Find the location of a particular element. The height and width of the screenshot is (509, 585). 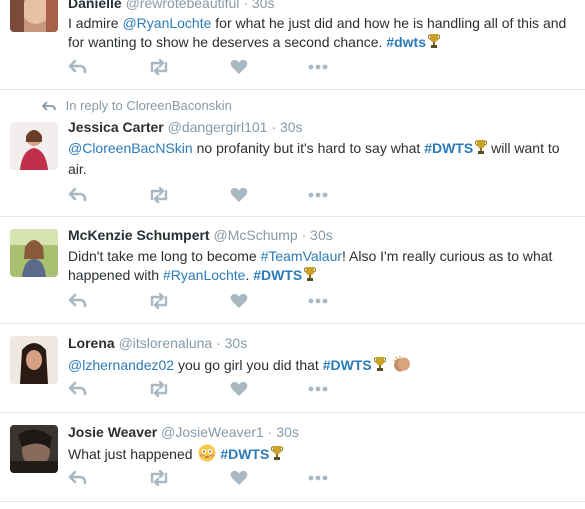

display-name: Jessica Carter is located at coordinates (116, 127).